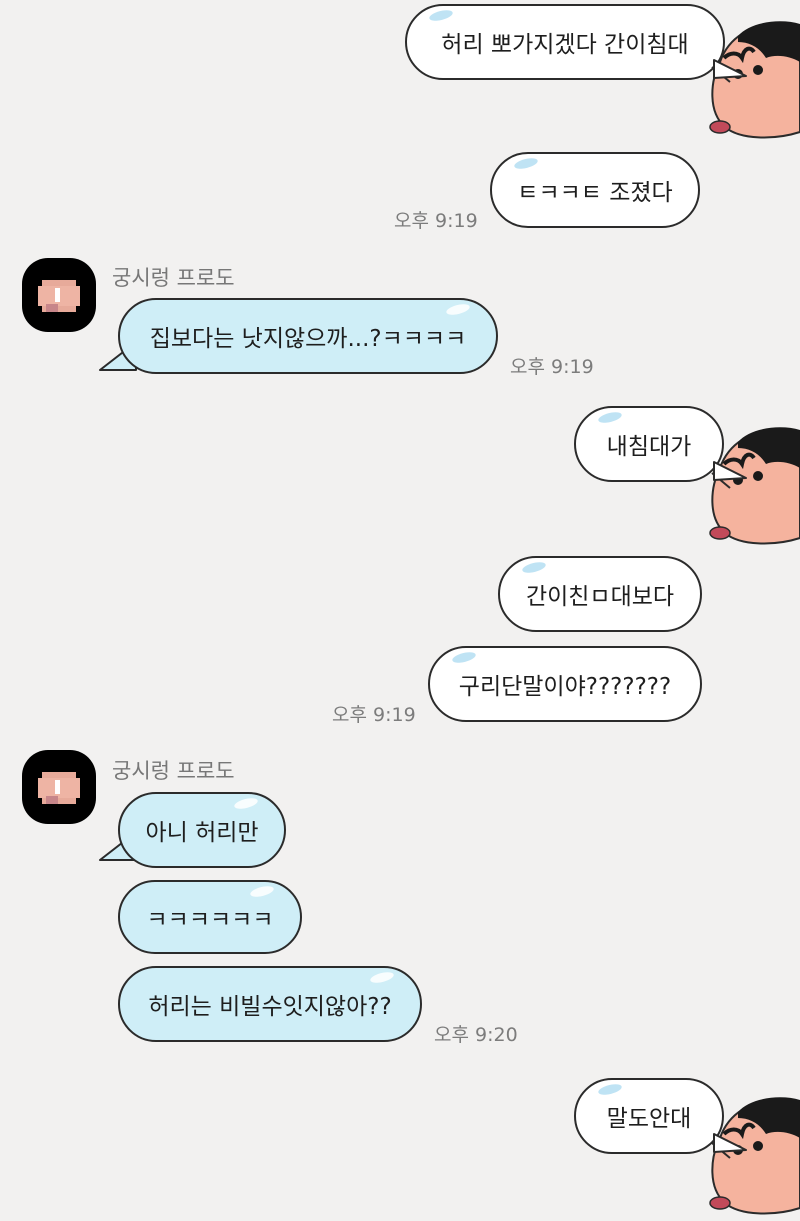 Image resolution: width=800 pixels, height=1221 pixels. What do you see at coordinates (565, 687) in the screenshot?
I see `message-text: 구리단말이야???????` at bounding box center [565, 687].